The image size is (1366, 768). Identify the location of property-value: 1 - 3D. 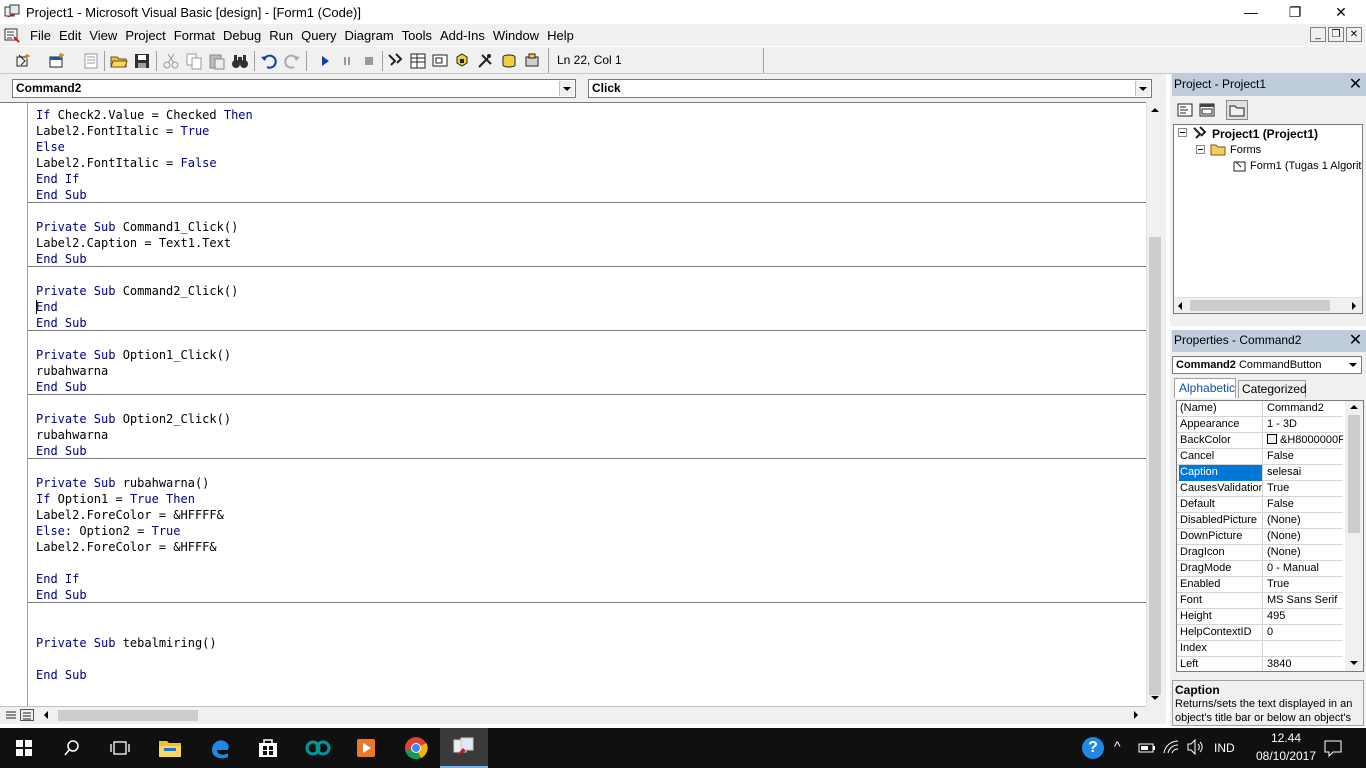
(1304, 425).